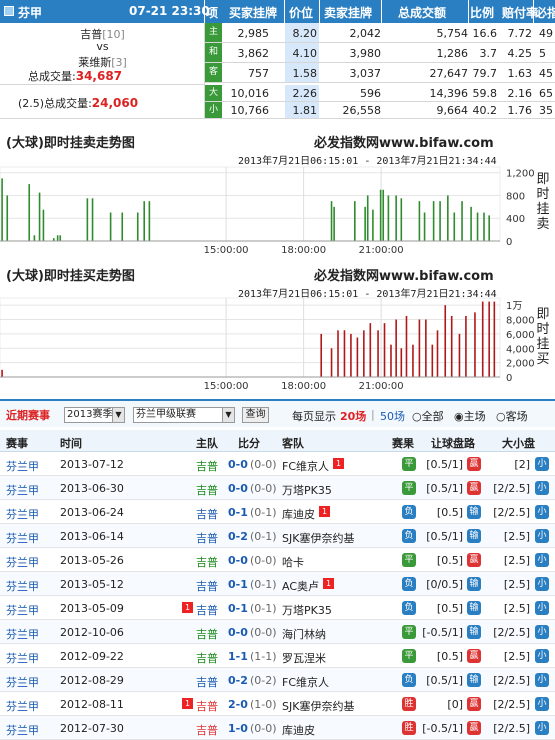 The height and width of the screenshot is (740, 555). Describe the element at coordinates (512, 416) in the screenshot. I see `radio-away: ○客场` at that location.